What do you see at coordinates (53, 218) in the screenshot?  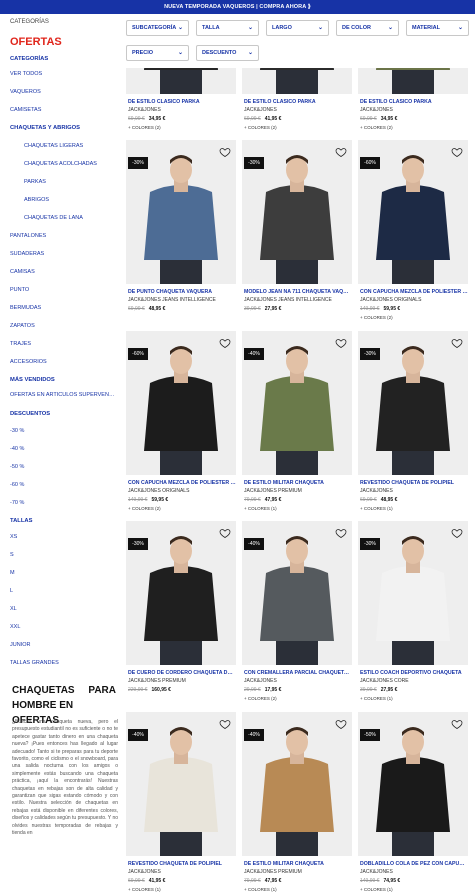 I see `sidebar-item-chaquetas-de-lana: CHAQUETAS DE LANA` at bounding box center [53, 218].